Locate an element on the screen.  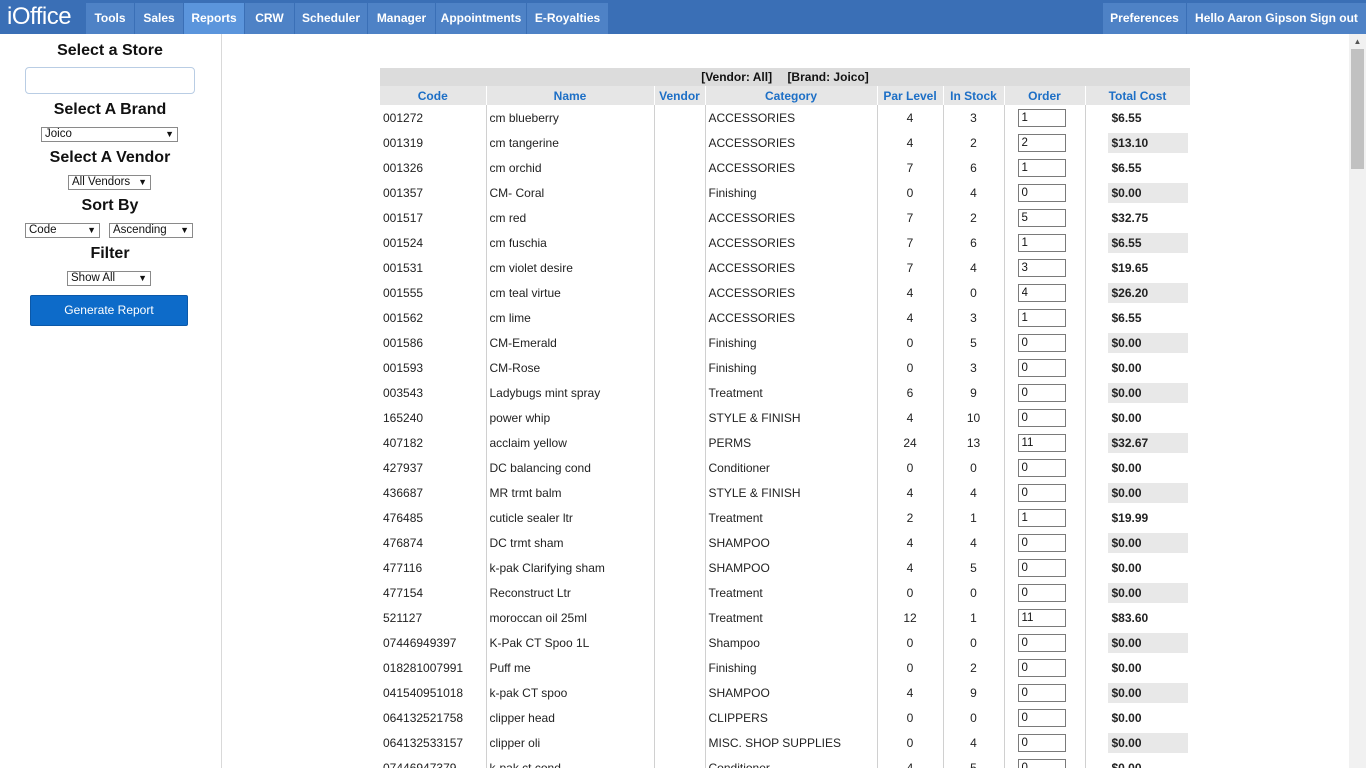
column-header-code: Code is located at coordinates (433, 95).